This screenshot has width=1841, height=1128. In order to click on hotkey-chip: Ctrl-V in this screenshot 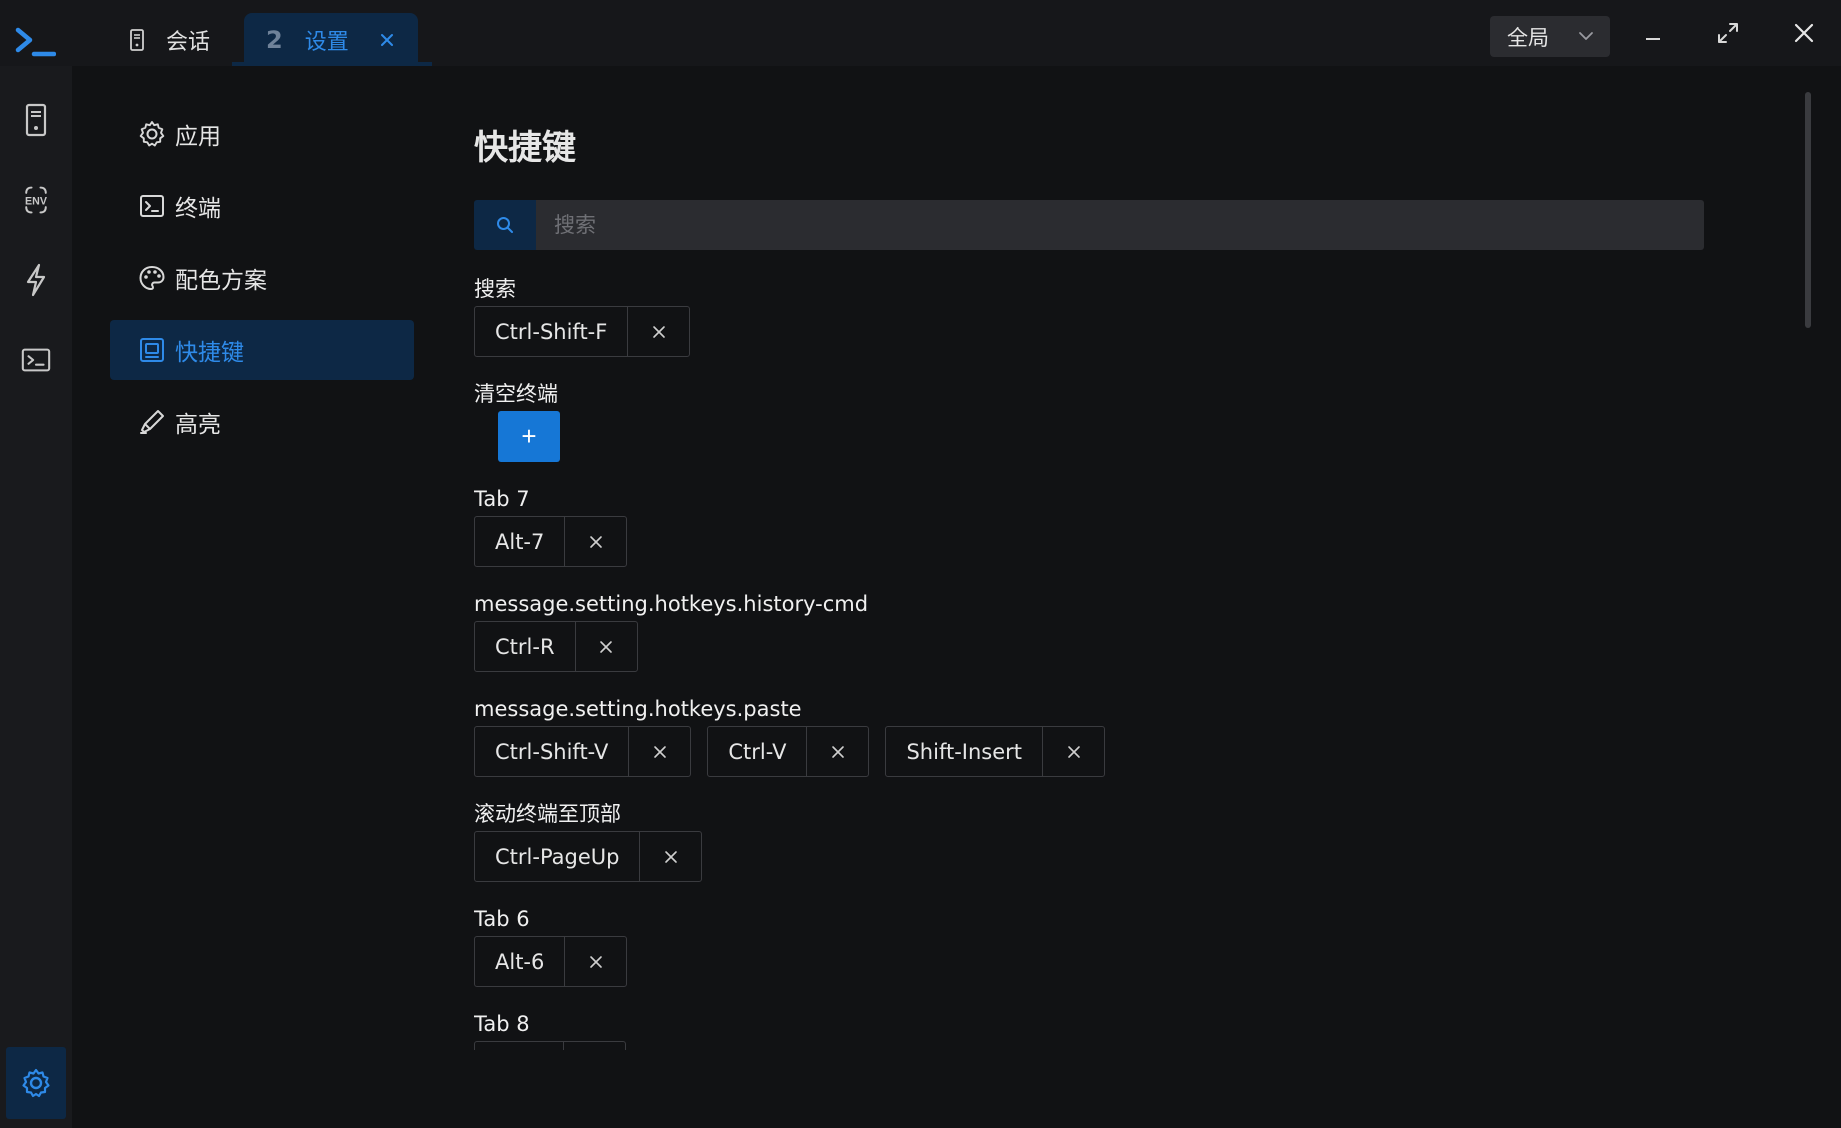, I will do `click(788, 751)`.